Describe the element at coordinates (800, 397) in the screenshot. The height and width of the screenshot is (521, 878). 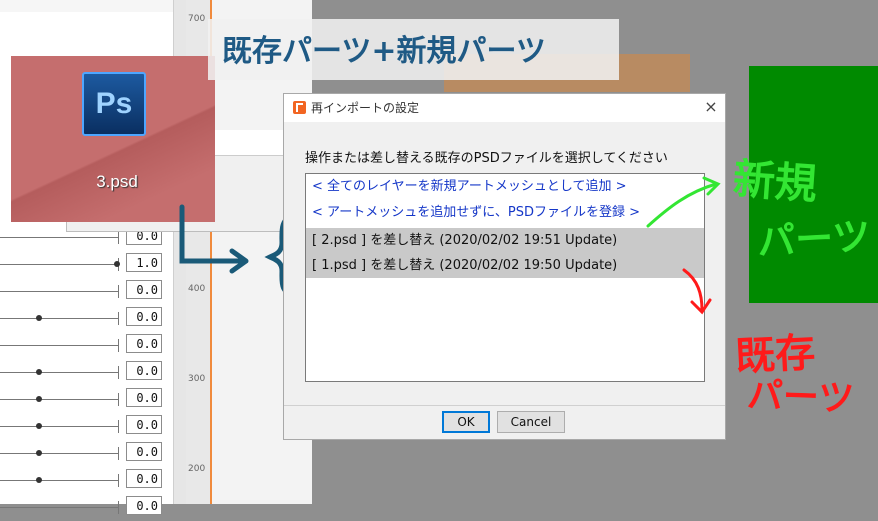
I see `existing-parts-note-sub: パーツ` at that location.